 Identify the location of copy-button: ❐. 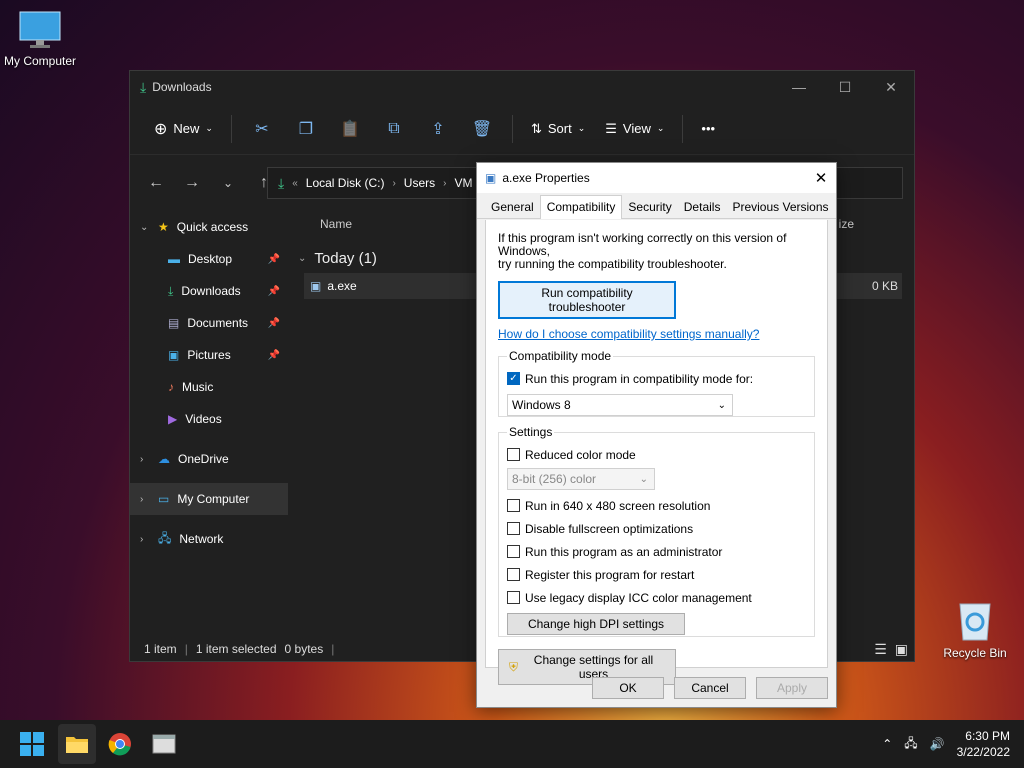
(306, 129).